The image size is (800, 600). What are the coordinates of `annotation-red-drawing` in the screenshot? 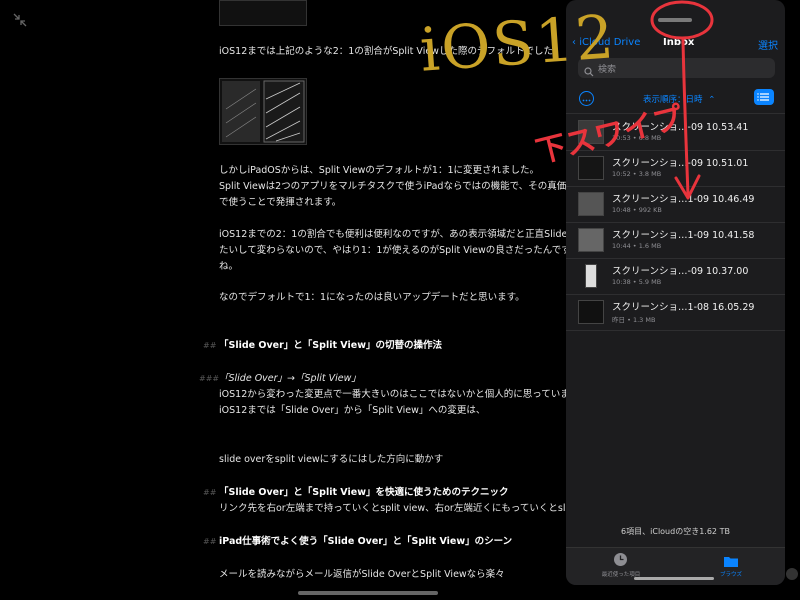 It's located at (682, 100).